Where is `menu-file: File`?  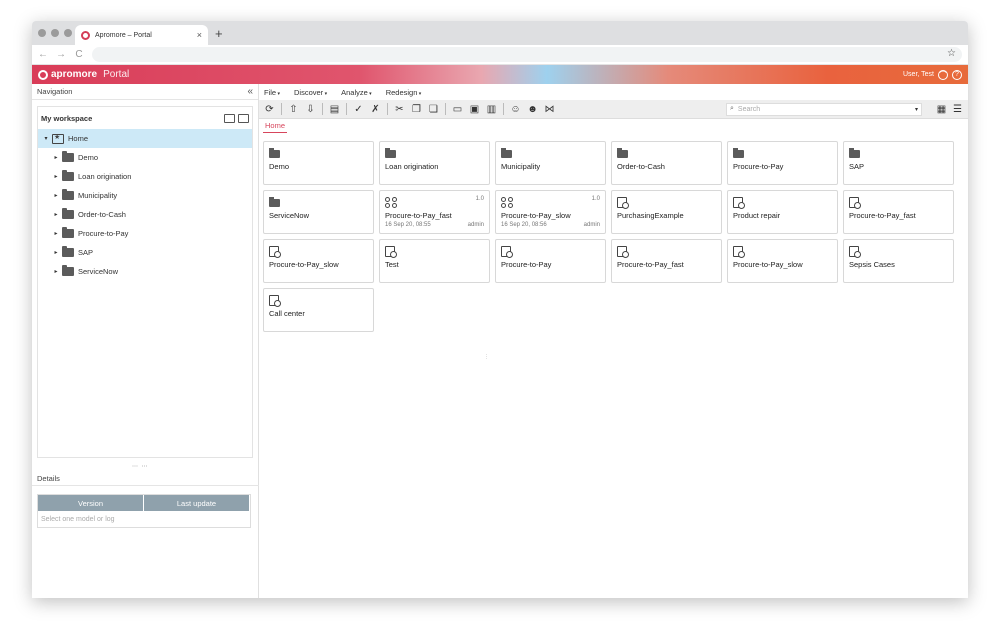 menu-file: File is located at coordinates (272, 92).